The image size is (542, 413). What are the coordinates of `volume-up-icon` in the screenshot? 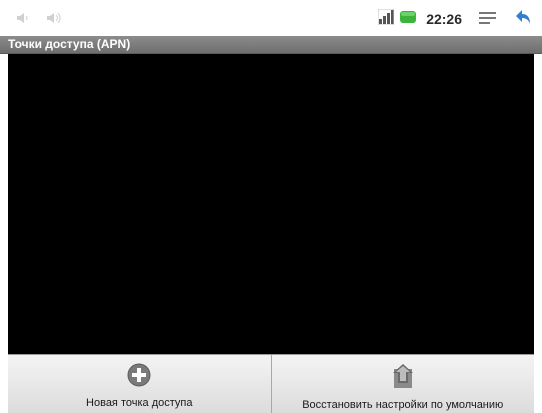 It's located at (55, 19).